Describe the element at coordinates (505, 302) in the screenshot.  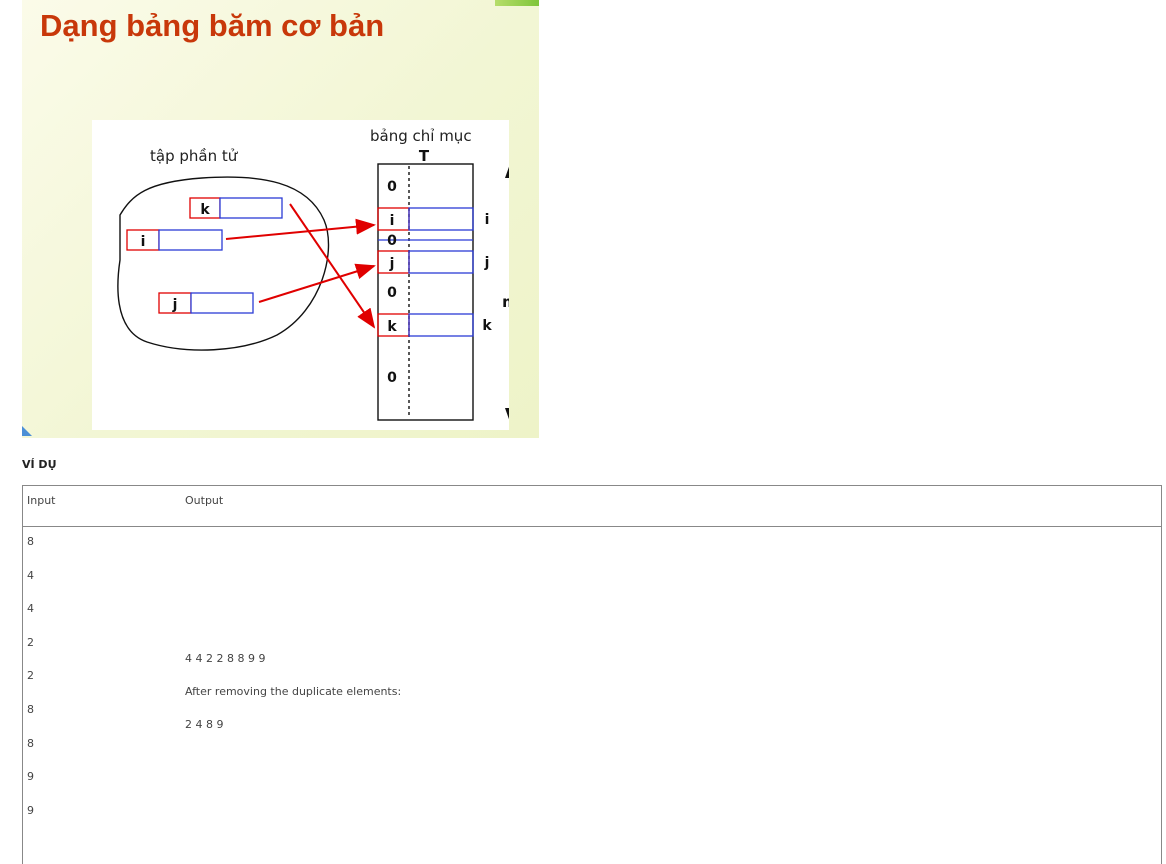
I see `table-size-label: m` at that location.